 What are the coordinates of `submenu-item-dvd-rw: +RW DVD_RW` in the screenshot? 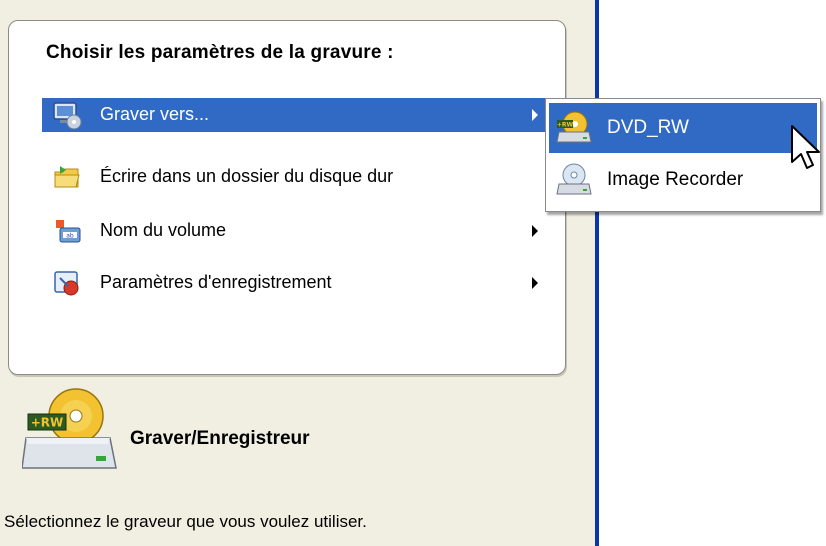 It's located at (683, 128).